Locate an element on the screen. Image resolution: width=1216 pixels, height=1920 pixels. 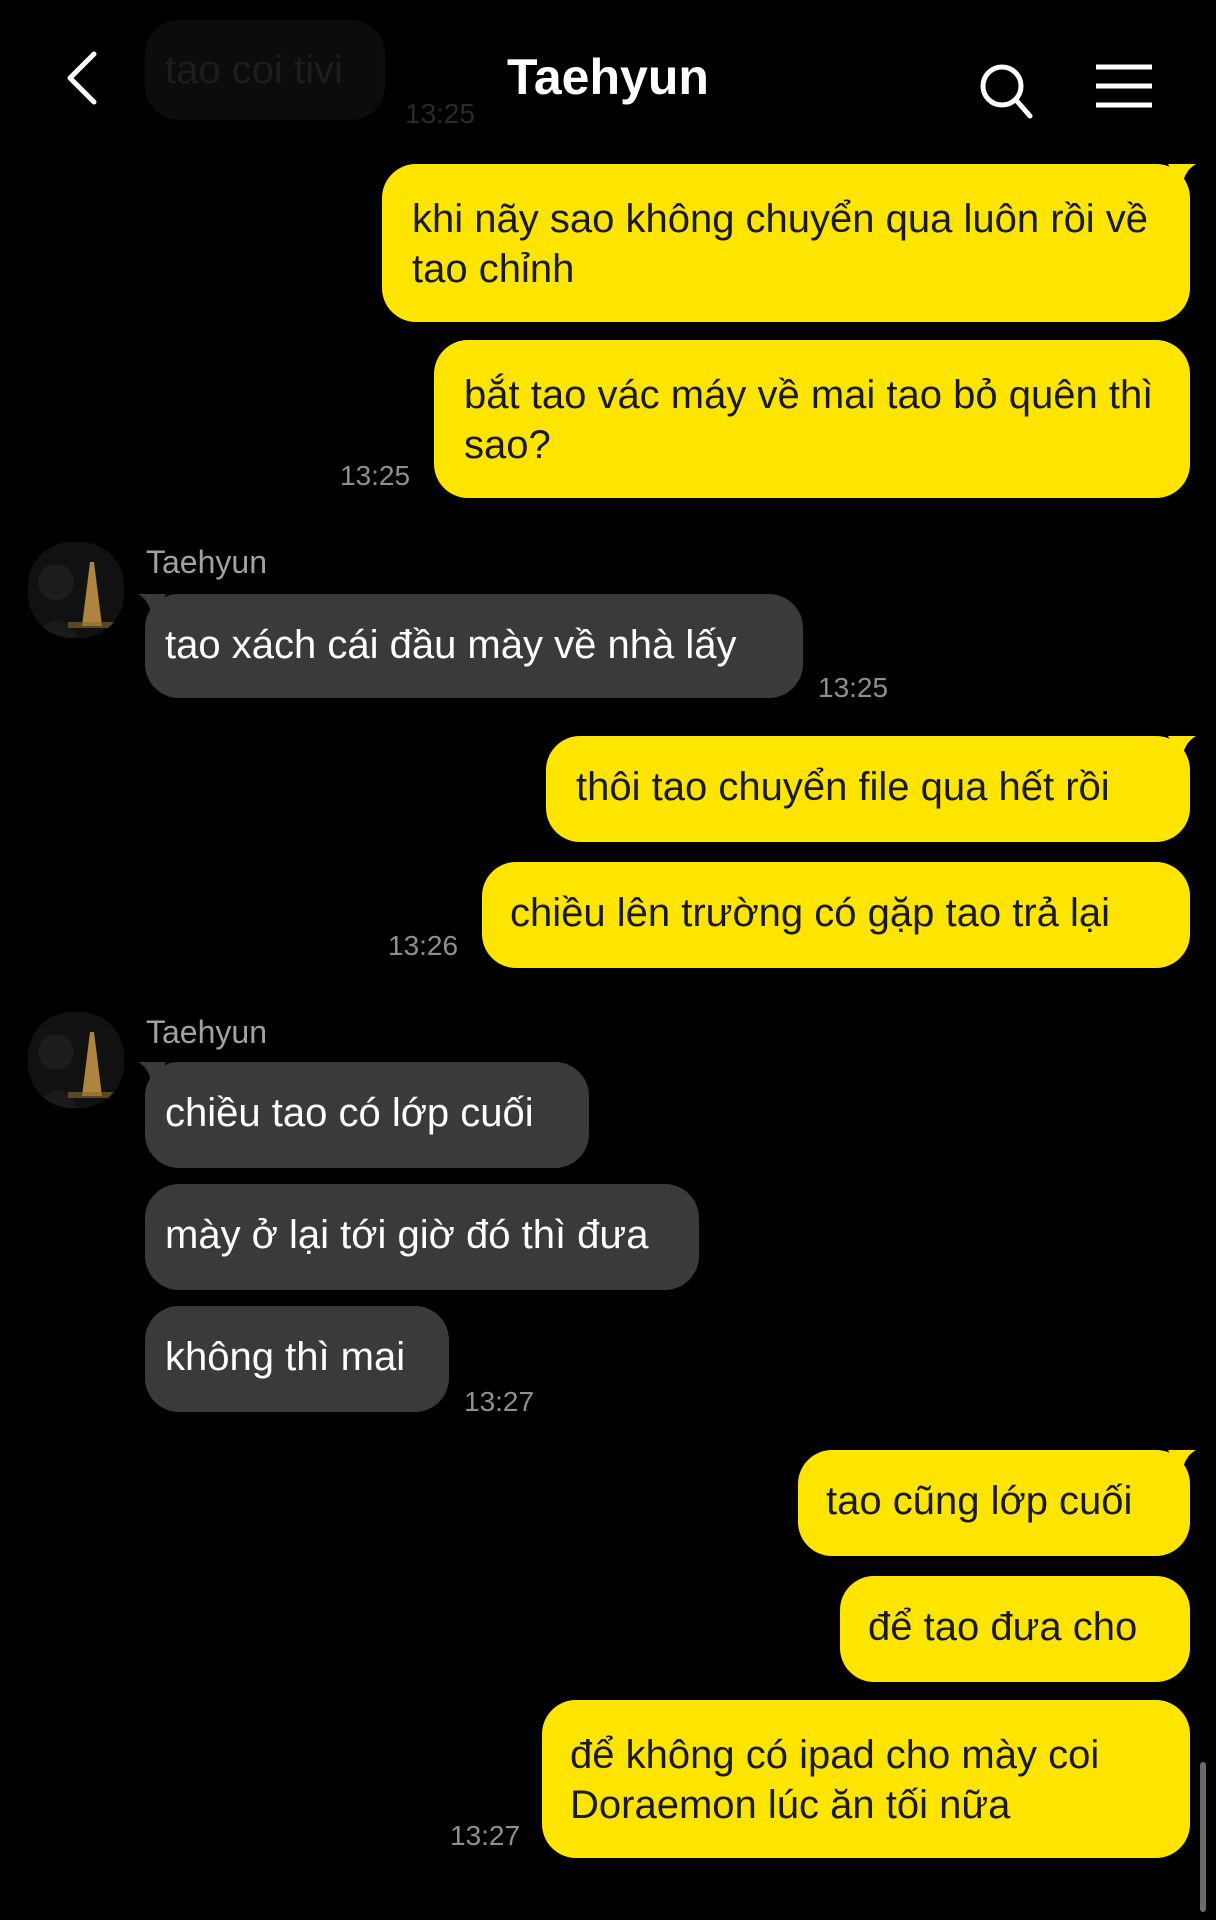
their-message: không thì mai is located at coordinates (297, 1359).